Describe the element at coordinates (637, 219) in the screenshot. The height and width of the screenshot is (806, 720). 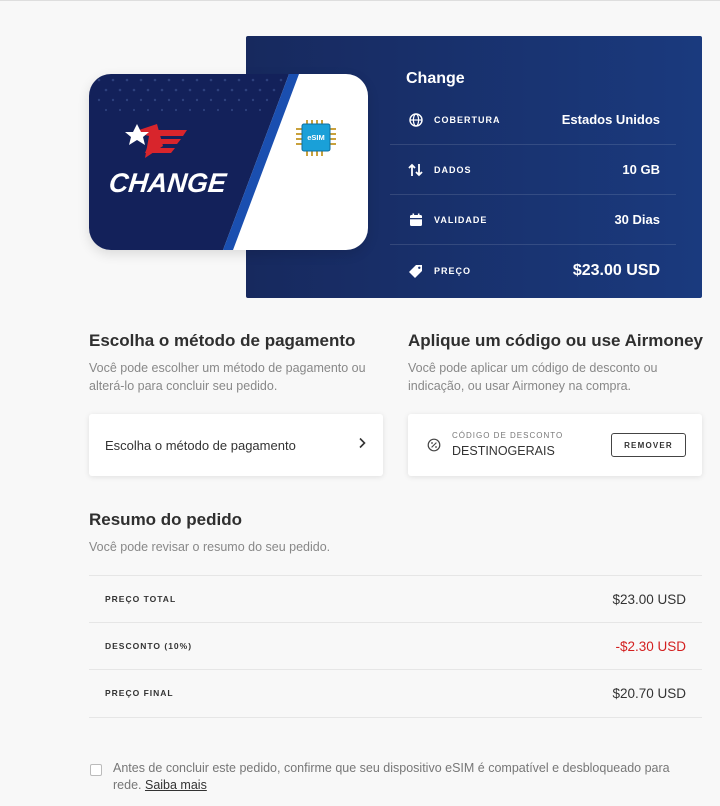
I see `validity-value: 30 Dias` at that location.